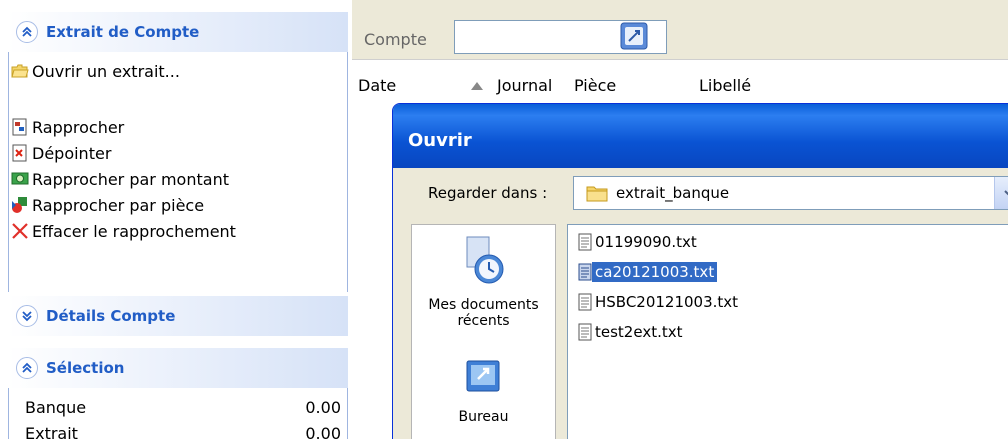  Describe the element at coordinates (700, 136) in the screenshot. I see `dialog-title-bar: Ouvrir` at that location.